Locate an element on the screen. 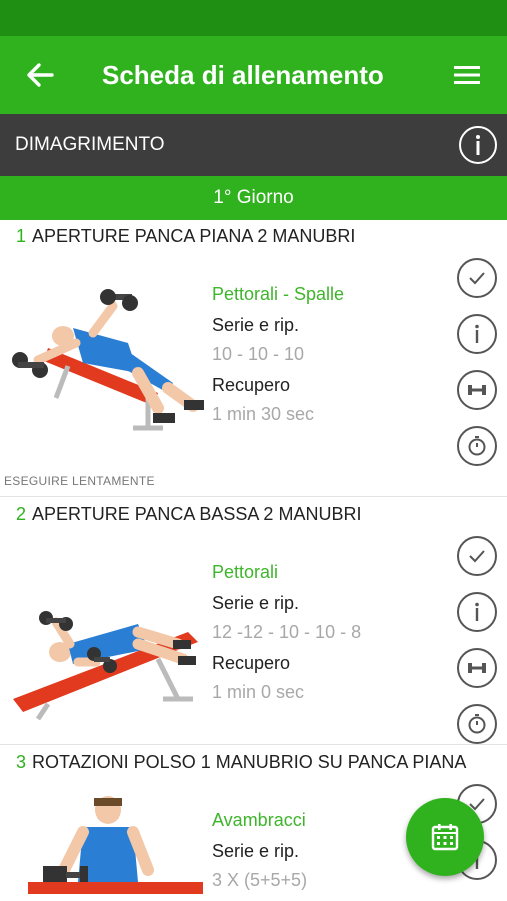 This screenshot has width=507, height=901. exercise-name: APERTURE PANCA BASSA 2 MANUBRI is located at coordinates (197, 514).